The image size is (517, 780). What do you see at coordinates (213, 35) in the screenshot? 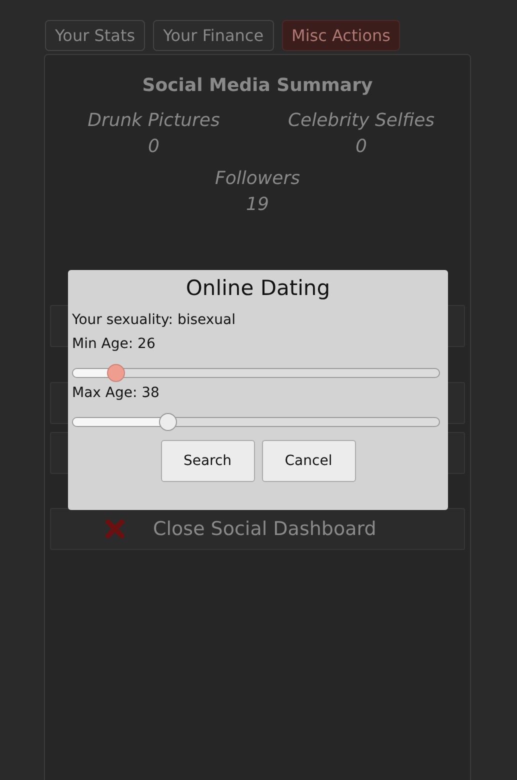
I see `tab: Your Finance` at bounding box center [213, 35].